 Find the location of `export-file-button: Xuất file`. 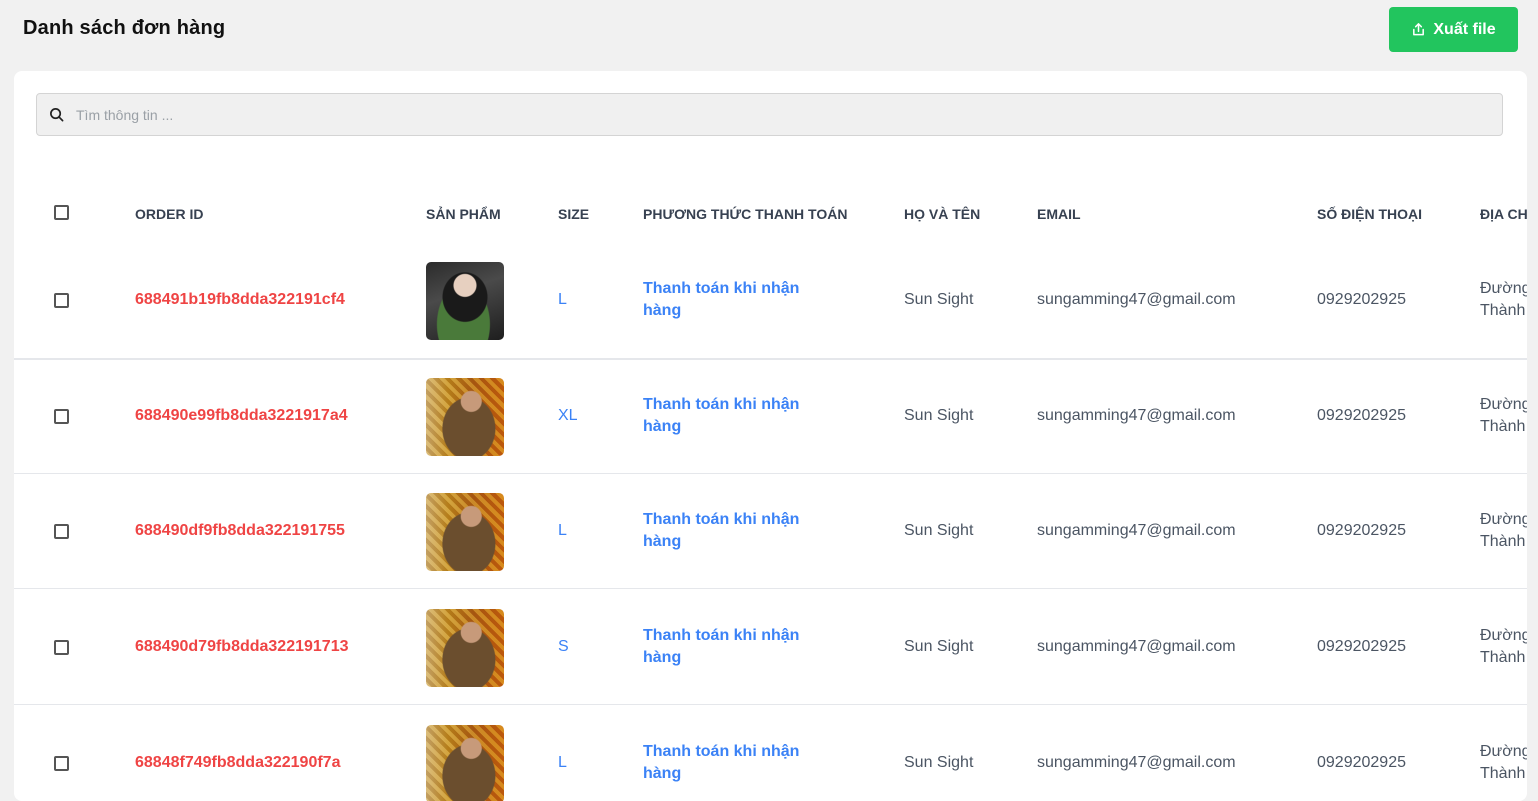

export-file-button: Xuất file is located at coordinates (1453, 29).